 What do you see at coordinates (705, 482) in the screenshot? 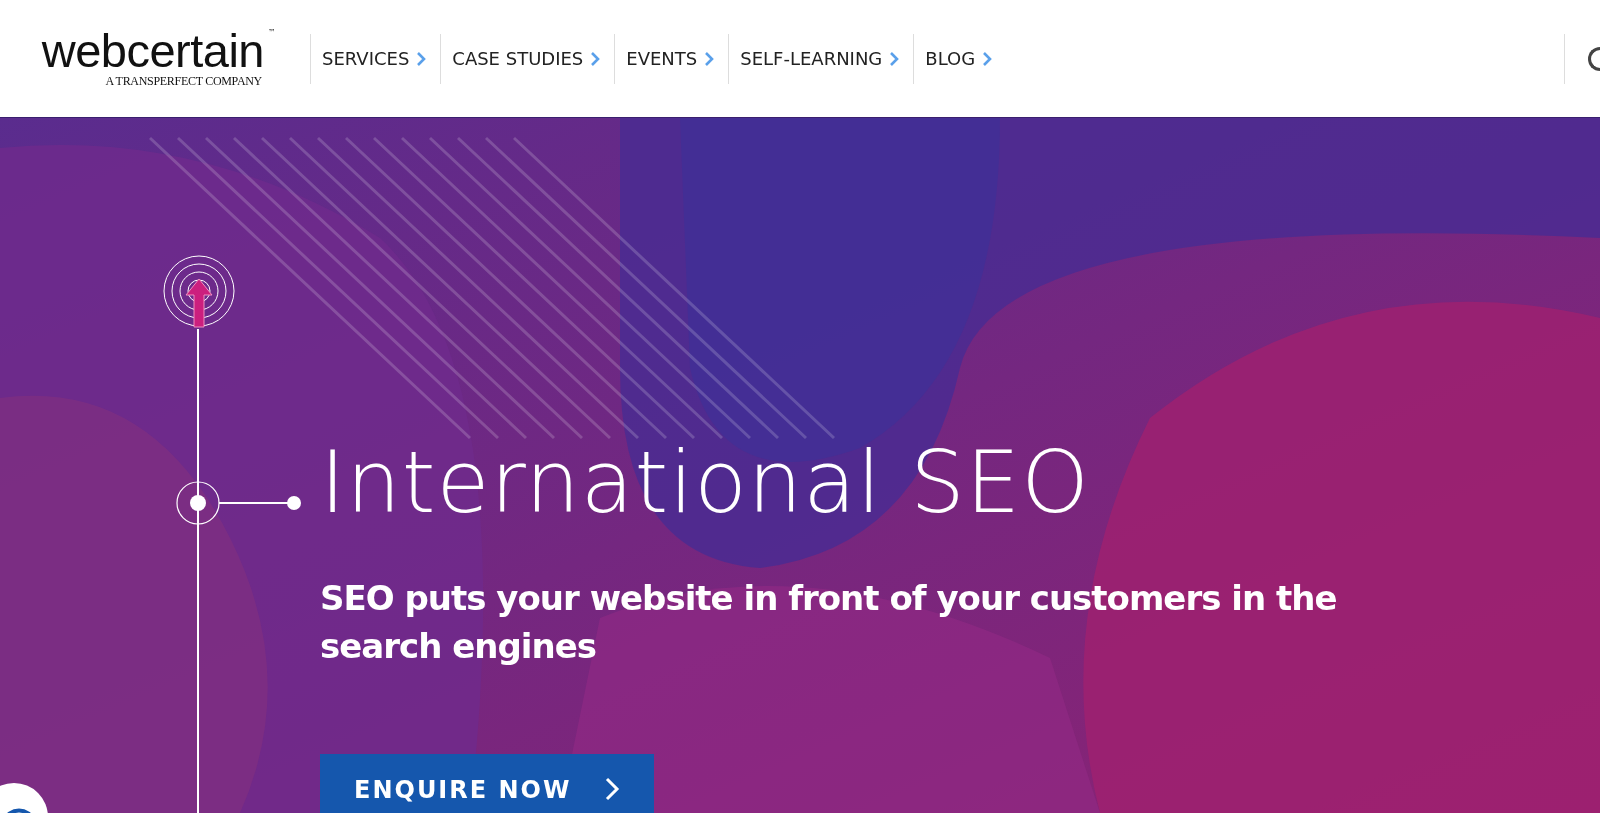
I see `hero-title: International SEO` at bounding box center [705, 482].